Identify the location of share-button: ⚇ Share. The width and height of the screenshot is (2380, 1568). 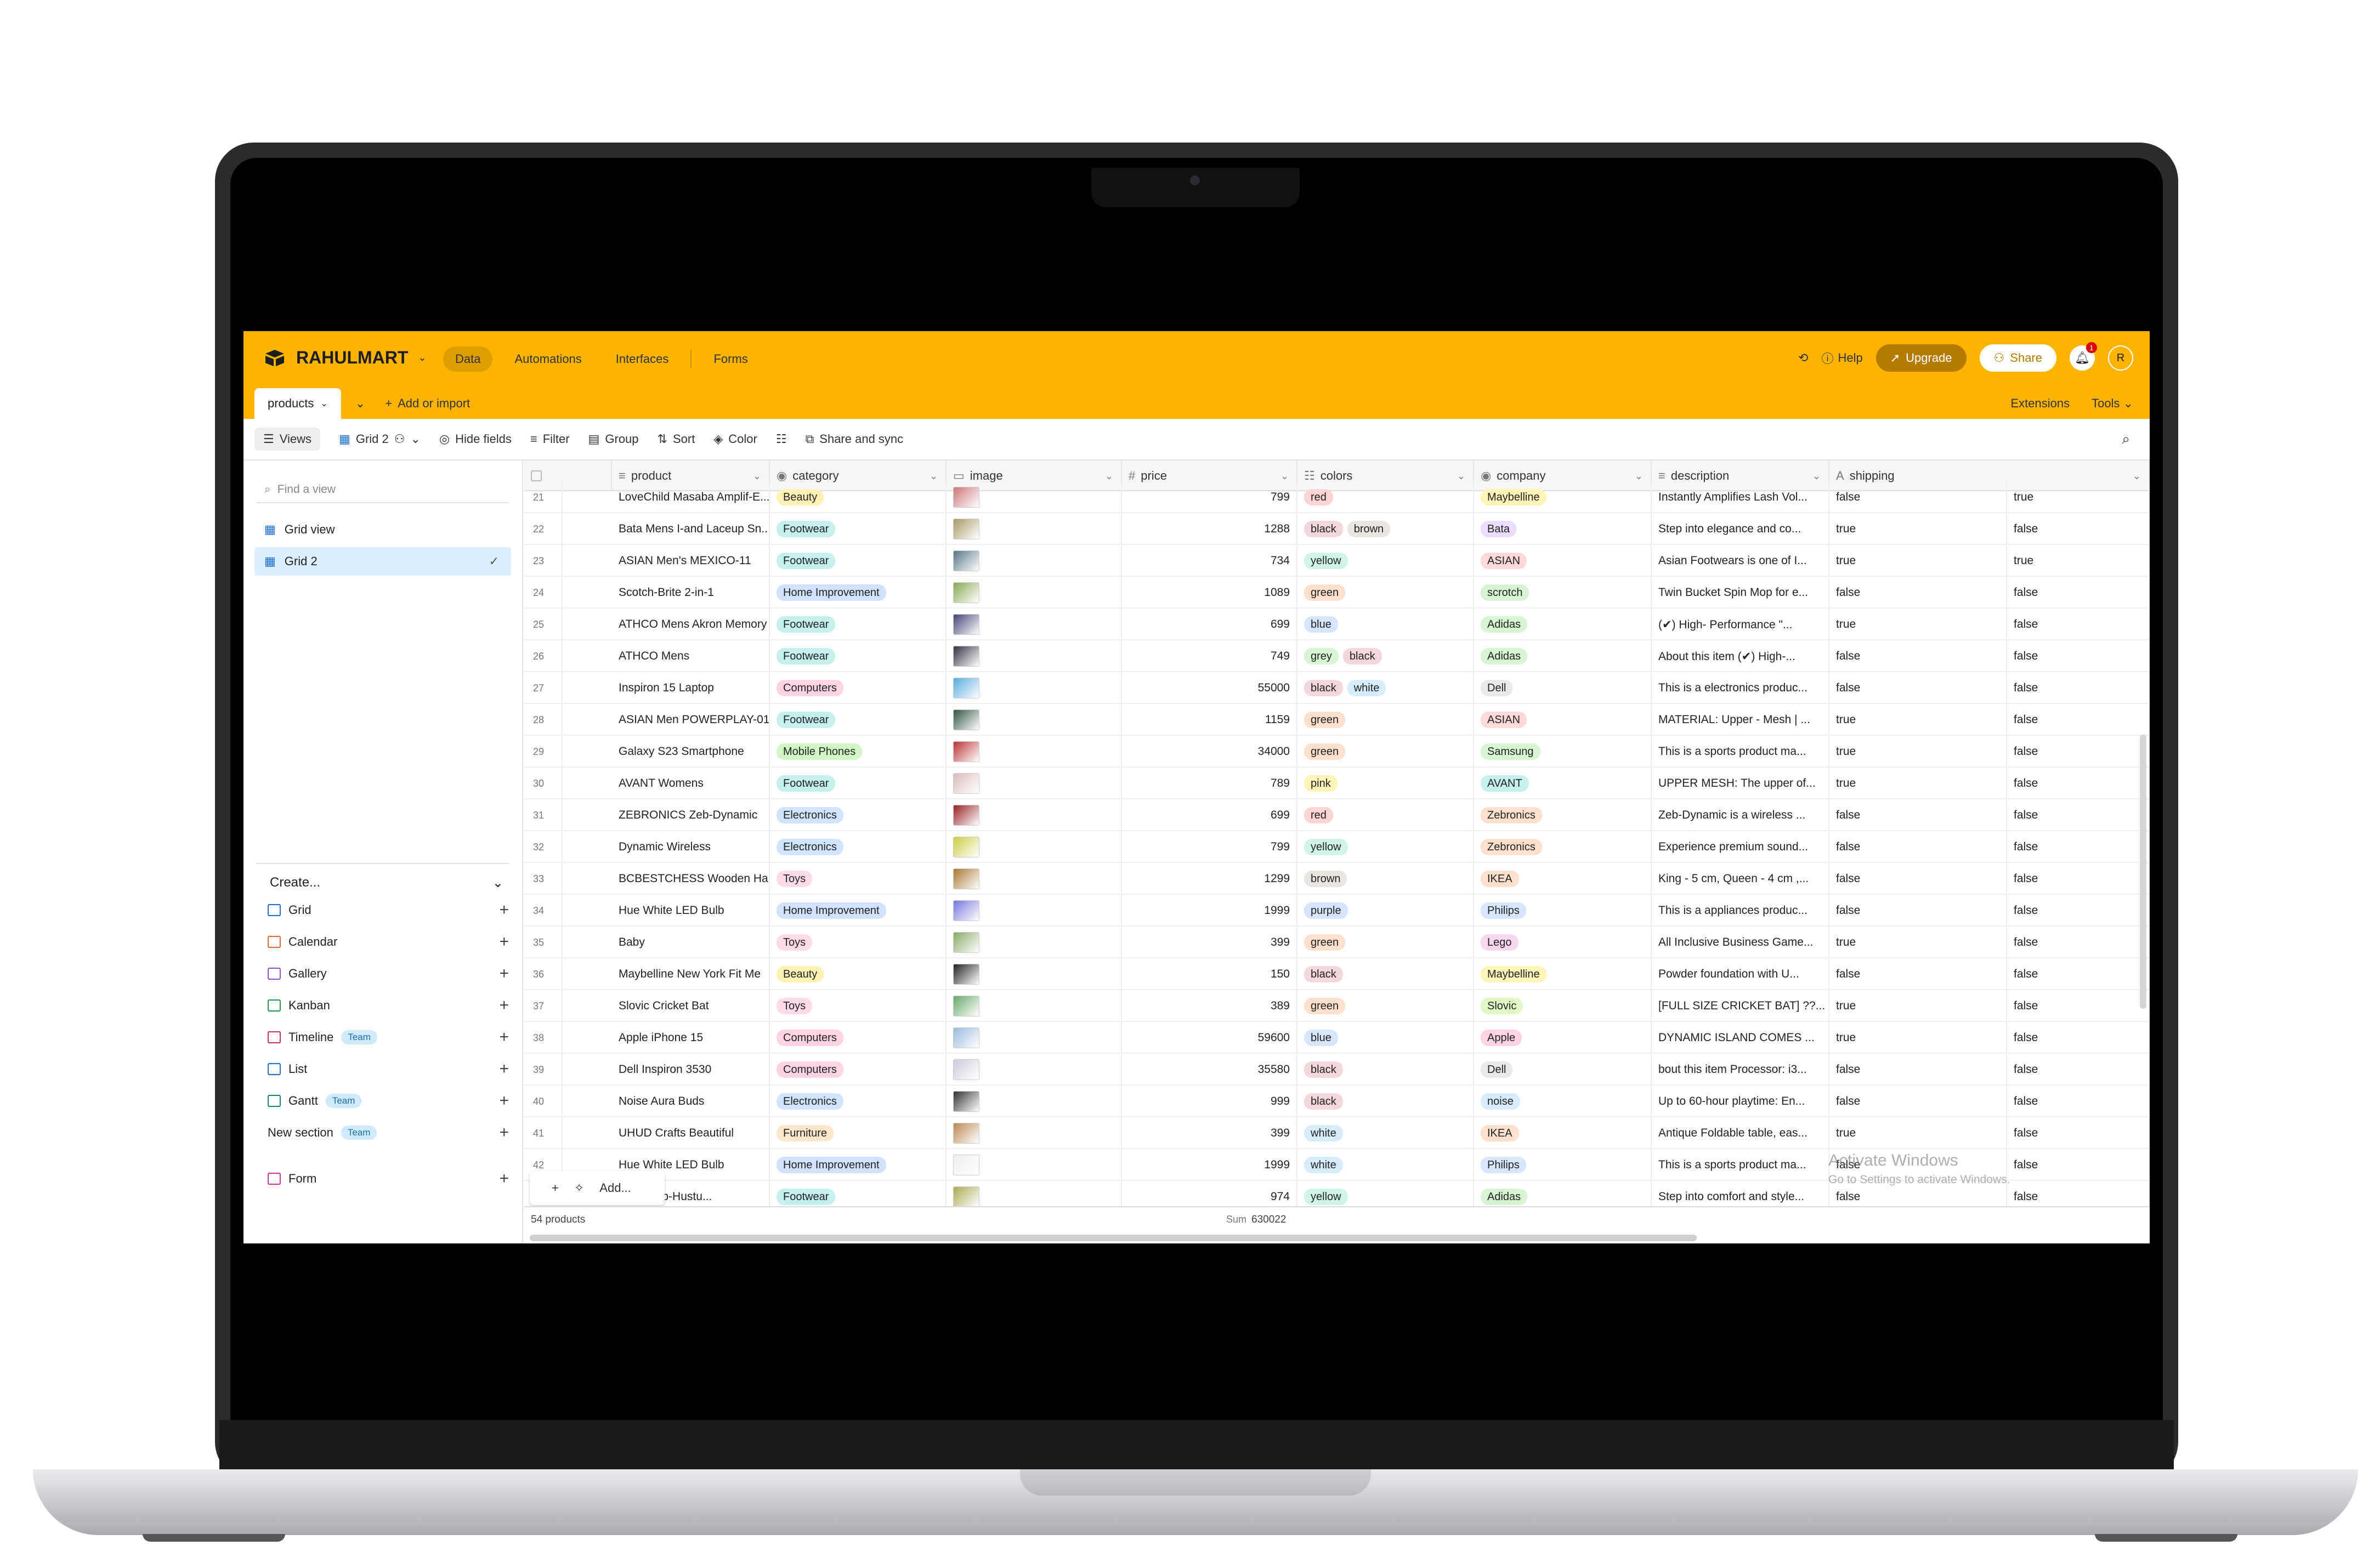
(2017, 358).